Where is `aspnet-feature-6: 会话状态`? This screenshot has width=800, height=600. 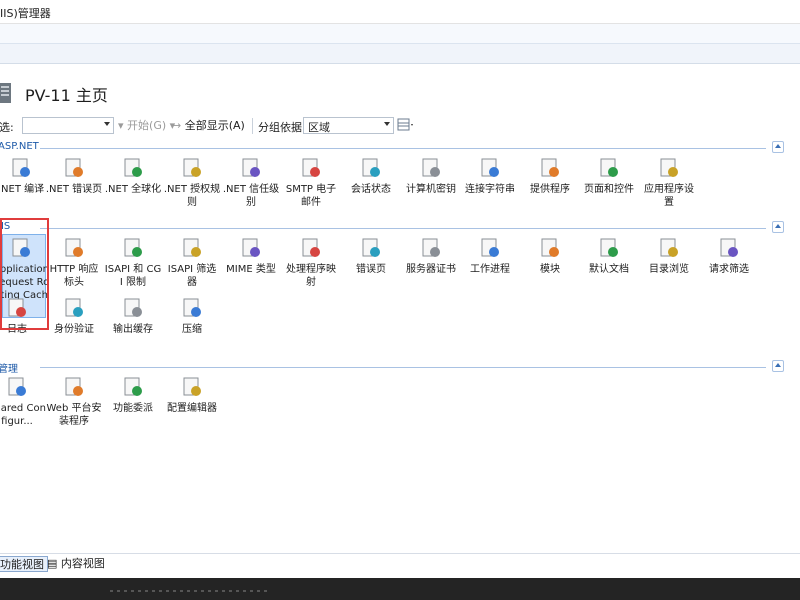
aspnet-feature-6: 会话状态 is located at coordinates (371, 176).